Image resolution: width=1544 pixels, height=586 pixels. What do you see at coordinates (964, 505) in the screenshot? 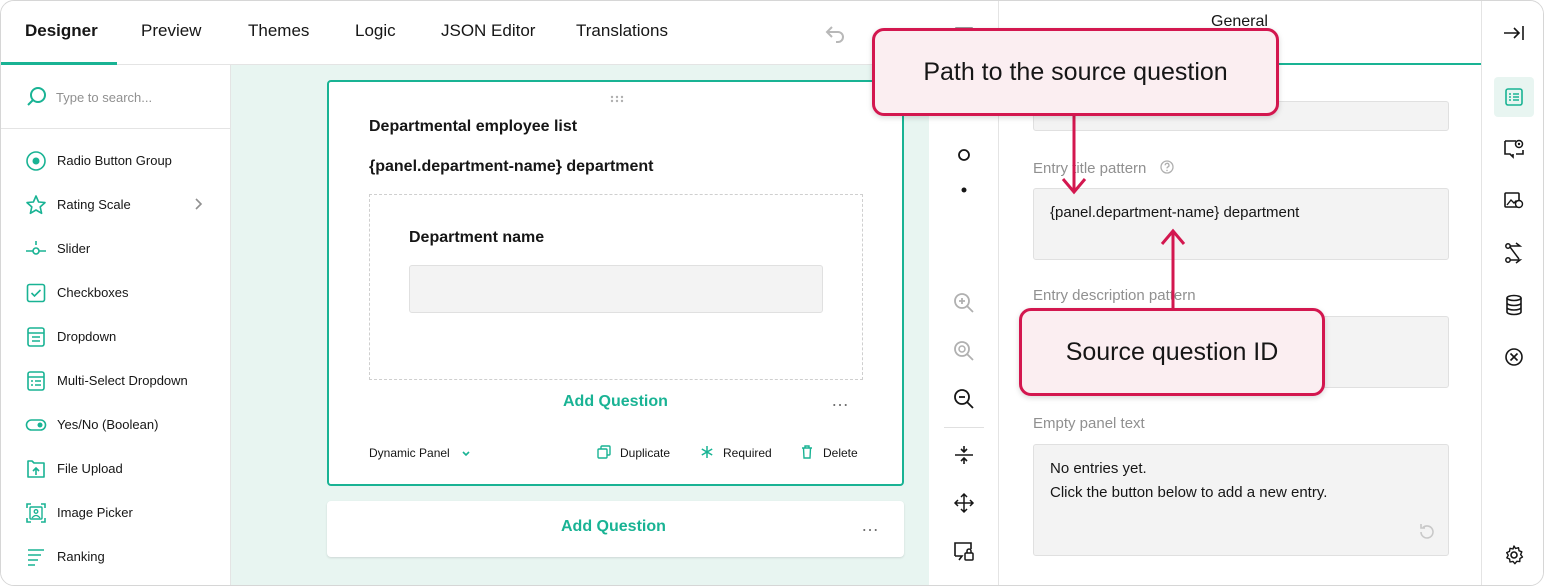
I see `move-icon` at bounding box center [964, 505].